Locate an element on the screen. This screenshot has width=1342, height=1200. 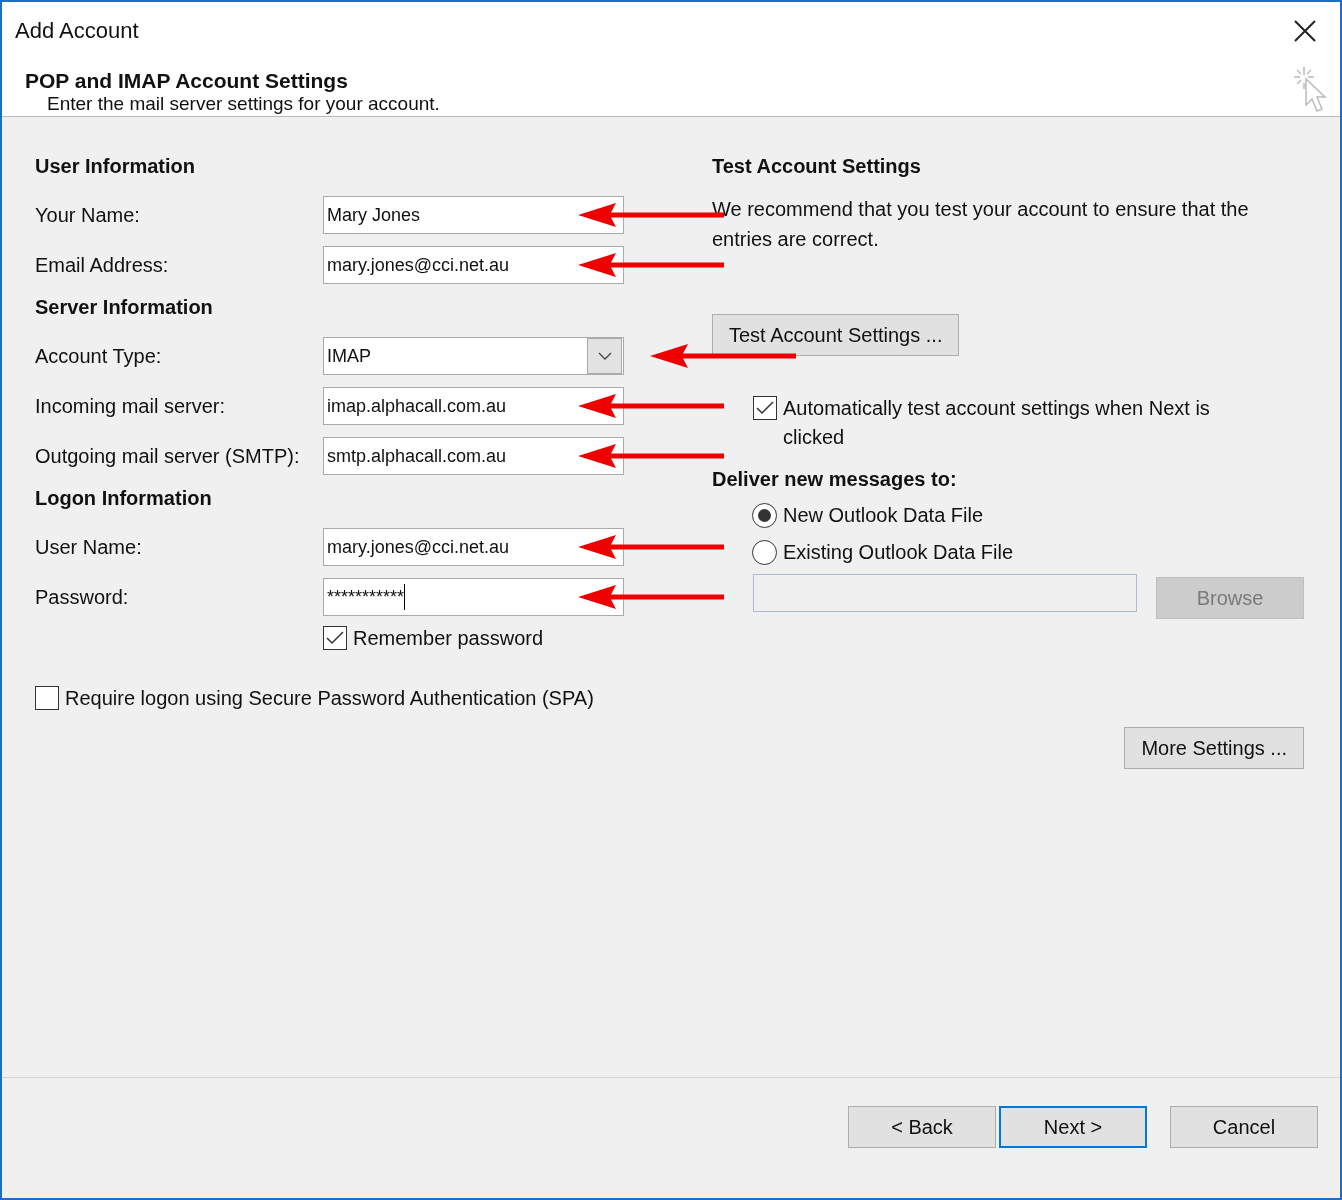
page-subtitle: Enter the mail server settings for your account. is located at coordinates (243, 104).